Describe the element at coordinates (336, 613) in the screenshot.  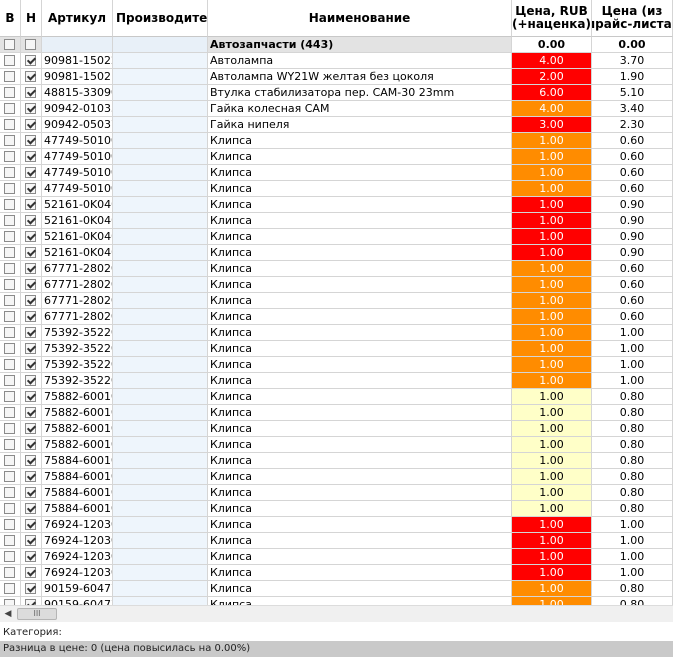
I see `horizontal-scrollbar: ◀ III` at that location.